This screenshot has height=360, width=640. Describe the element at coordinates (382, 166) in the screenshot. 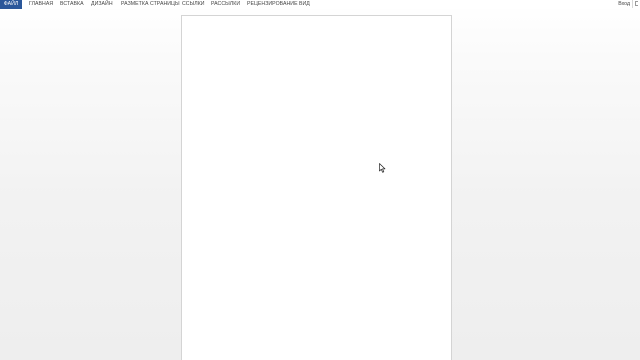

I see `mouse-pointer-icon` at that location.